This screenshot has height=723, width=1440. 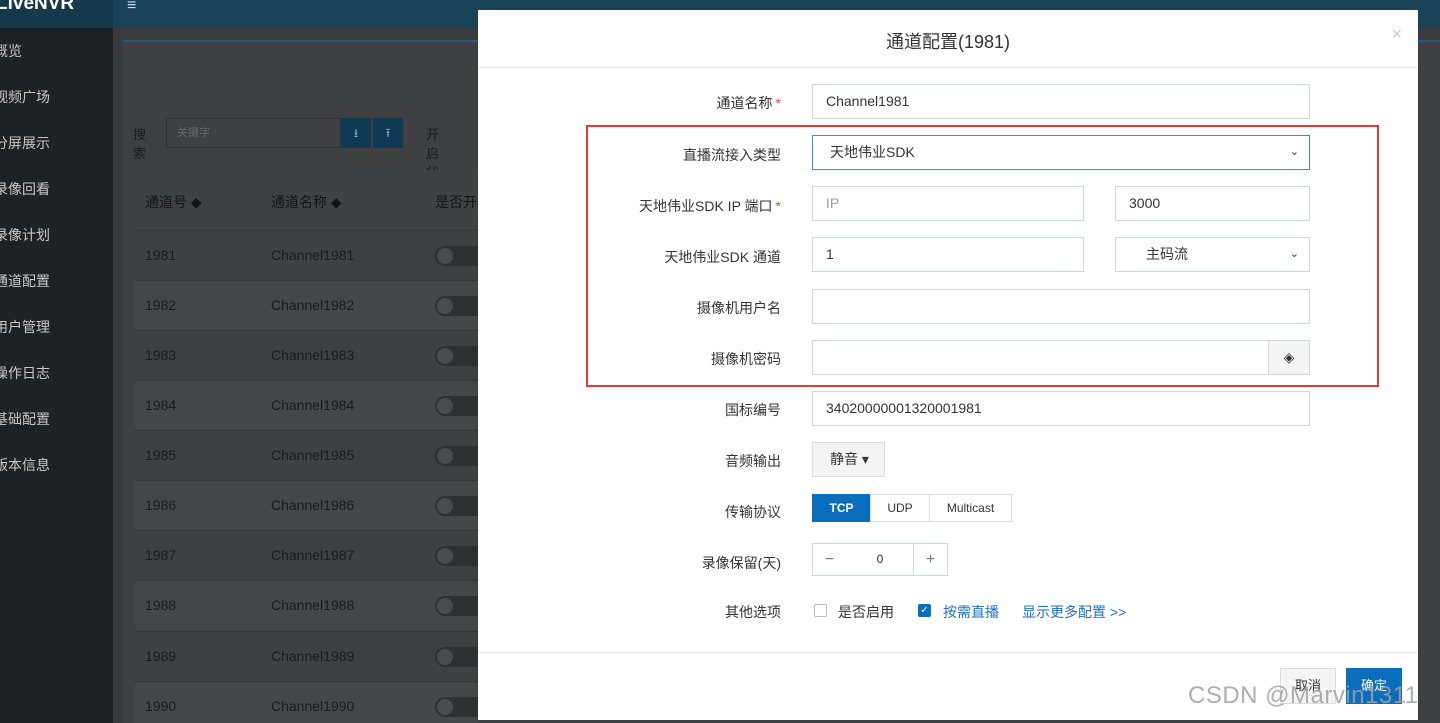 What do you see at coordinates (313, 555) in the screenshot?
I see `cell-name: Channel1987` at bounding box center [313, 555].